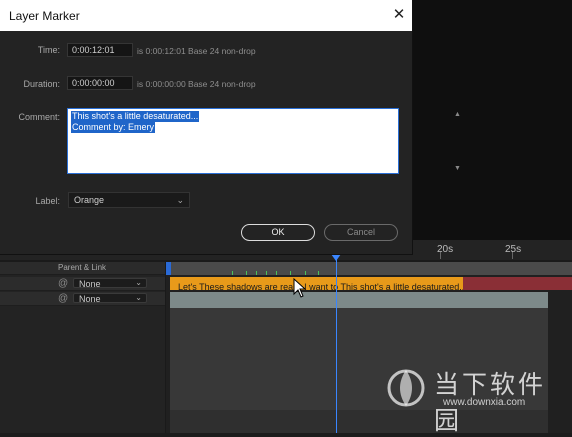 This screenshot has width=572, height=437. I want to click on time-field: 0:00:12:01, so click(100, 50).